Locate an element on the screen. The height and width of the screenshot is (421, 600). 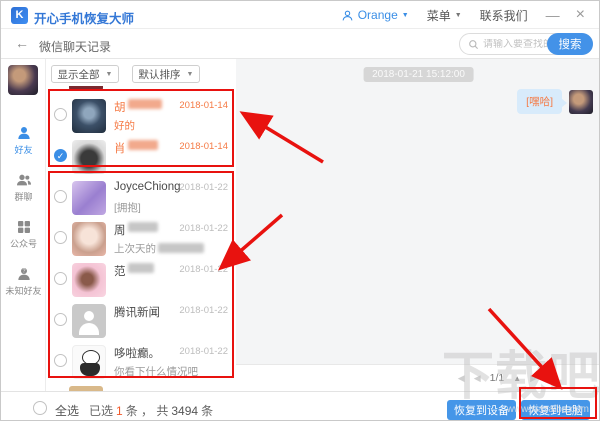
row-checkbox-checked: ✓ is located at coordinates (60, 155).